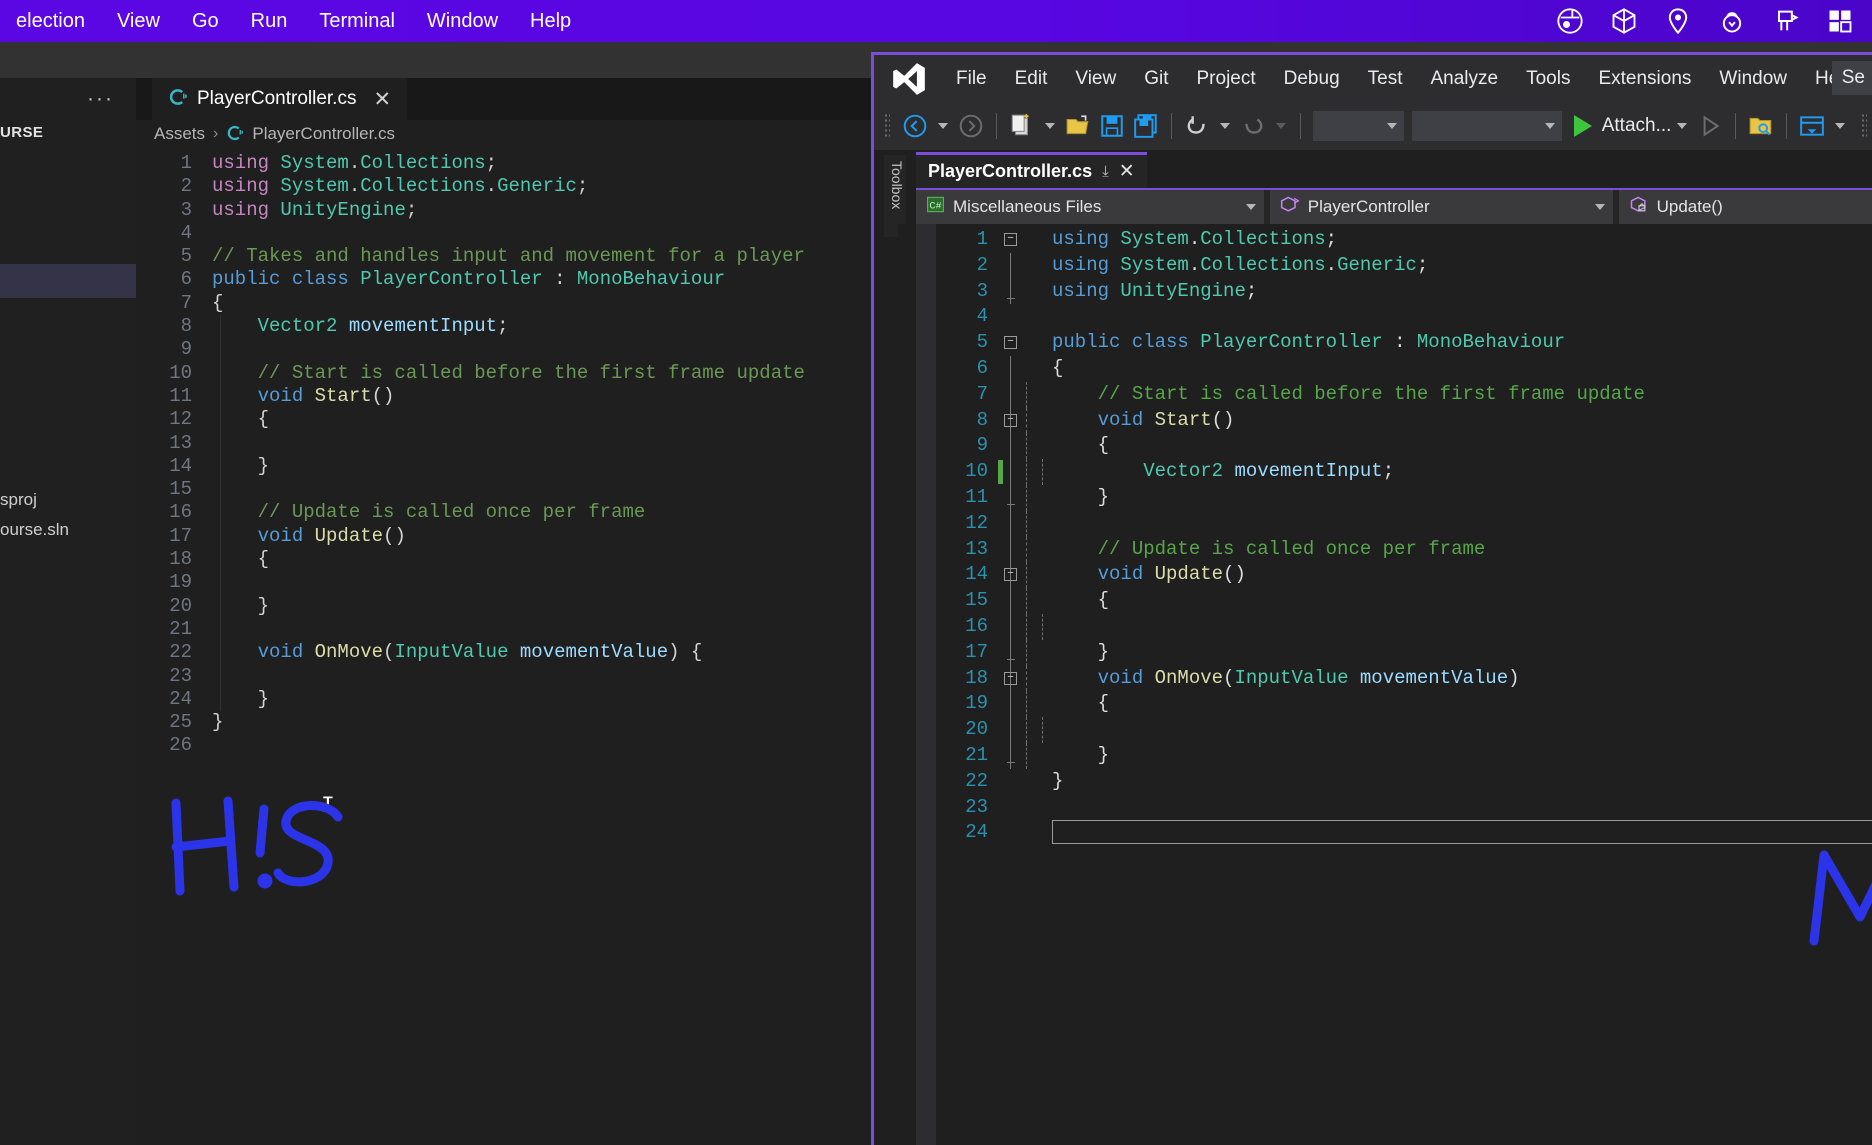 The height and width of the screenshot is (1145, 1872). Describe the element at coordinates (1146, 126) in the screenshot. I see `save-all-icon` at that location.